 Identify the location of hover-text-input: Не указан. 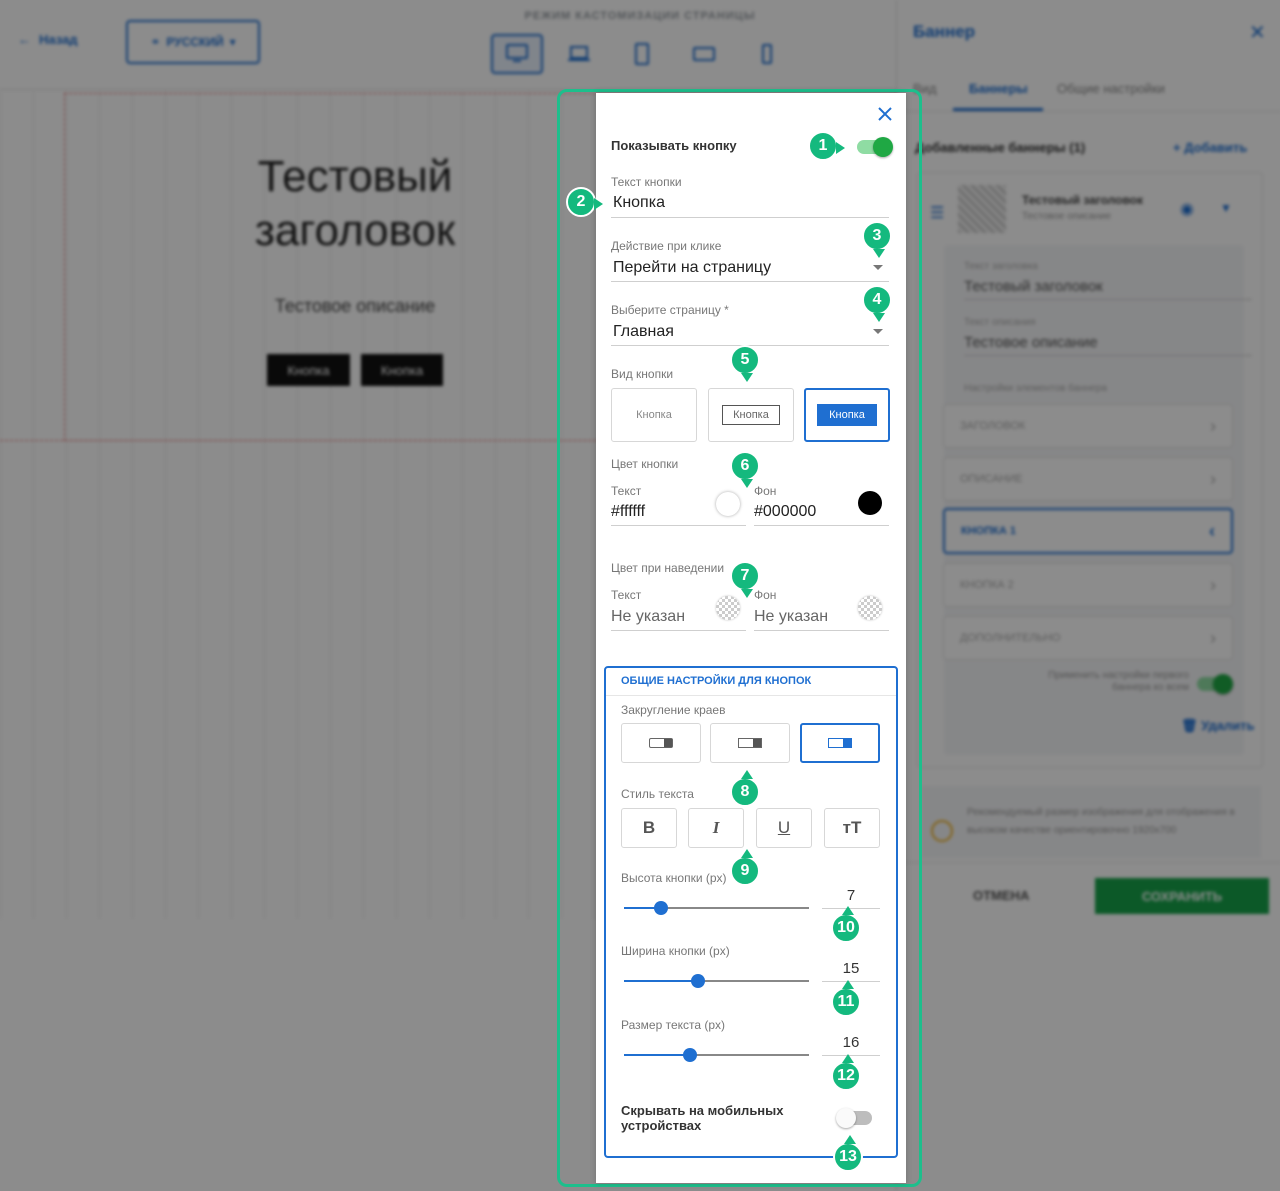
(648, 617).